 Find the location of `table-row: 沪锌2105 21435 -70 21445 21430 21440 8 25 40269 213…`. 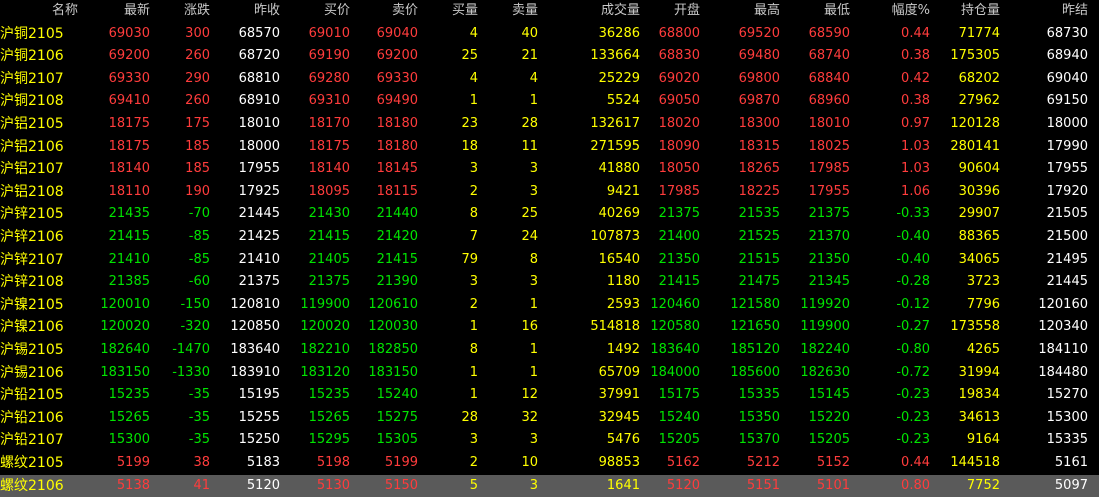

table-row: 沪锌2105 21435 -70 21445 21430 21440 8 25 40269 213… is located at coordinates (549, 214).